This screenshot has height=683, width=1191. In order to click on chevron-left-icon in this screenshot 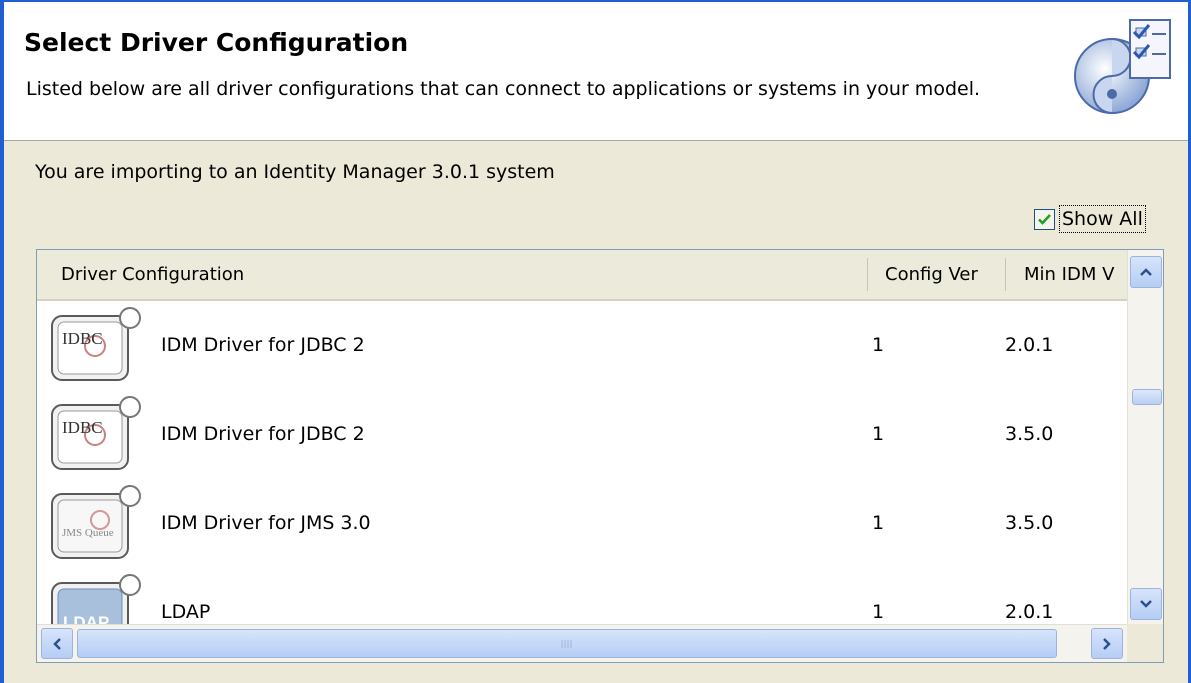, I will do `click(57, 643)`.